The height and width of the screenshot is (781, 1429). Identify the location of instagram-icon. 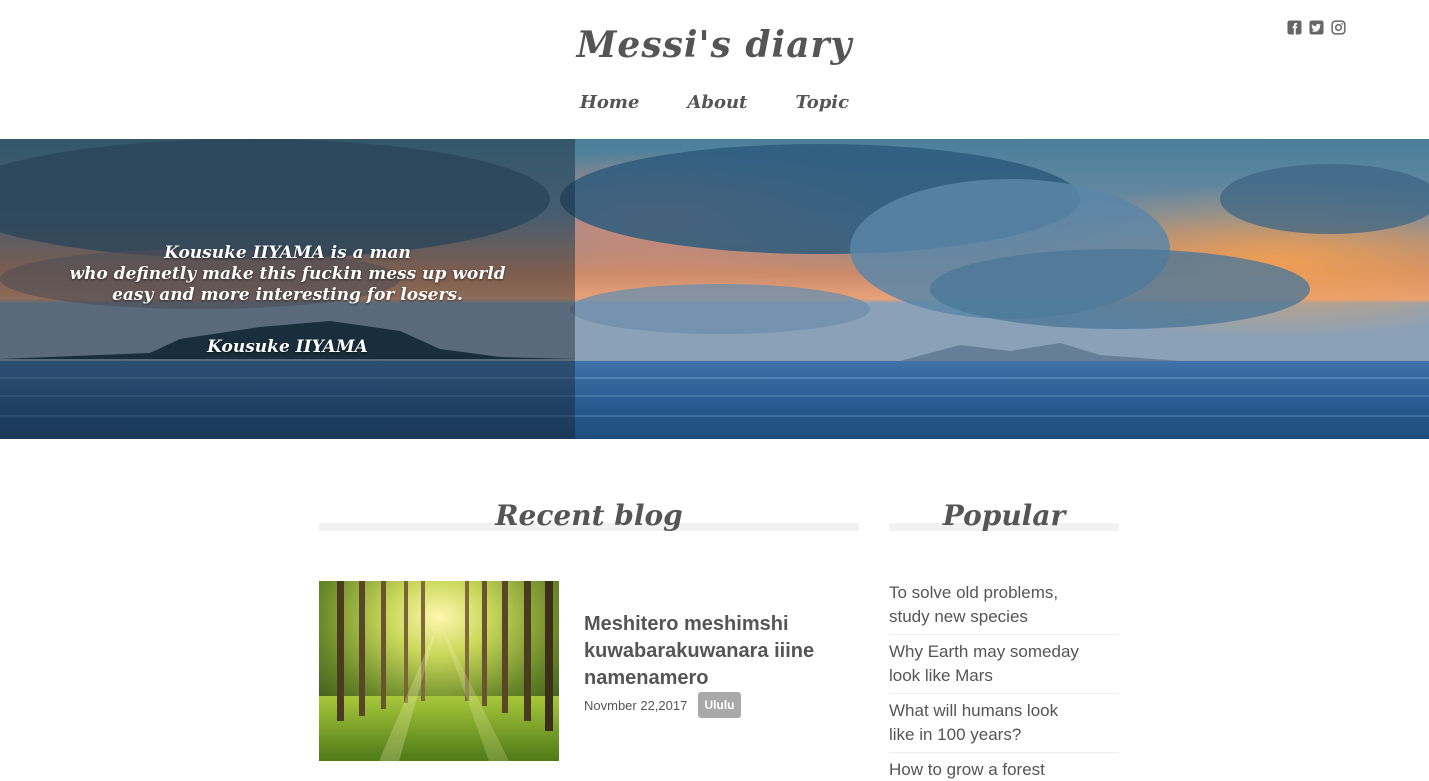
(1338, 27).